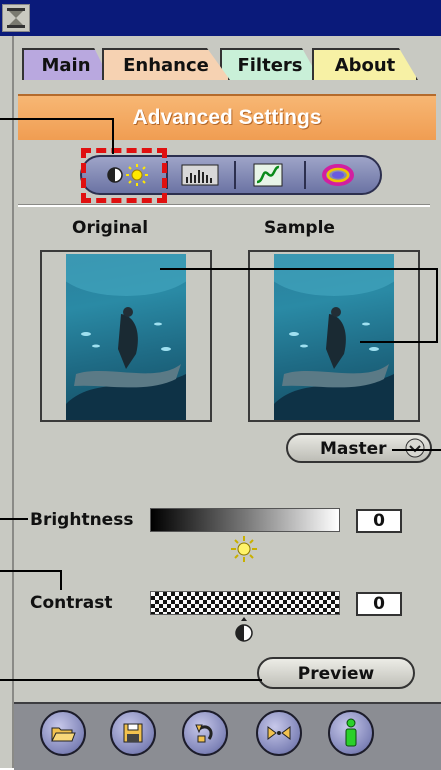 This screenshot has height=770, width=441. I want to click on brightness-value-field: 0, so click(379, 521).